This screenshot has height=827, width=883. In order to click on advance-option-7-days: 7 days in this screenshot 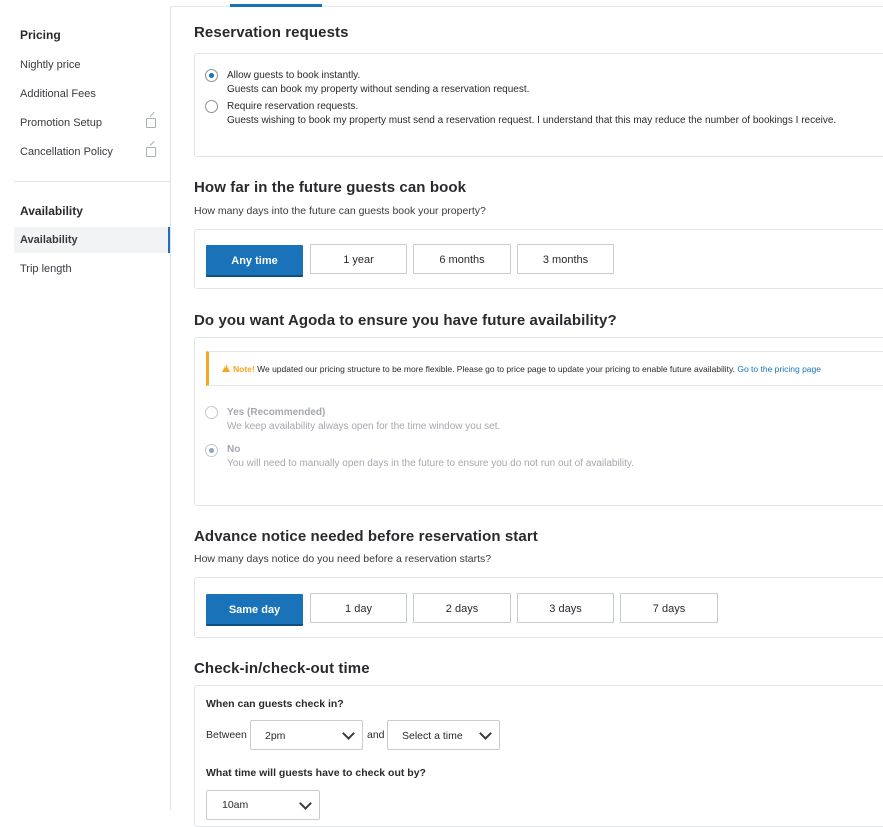, I will do `click(669, 608)`.